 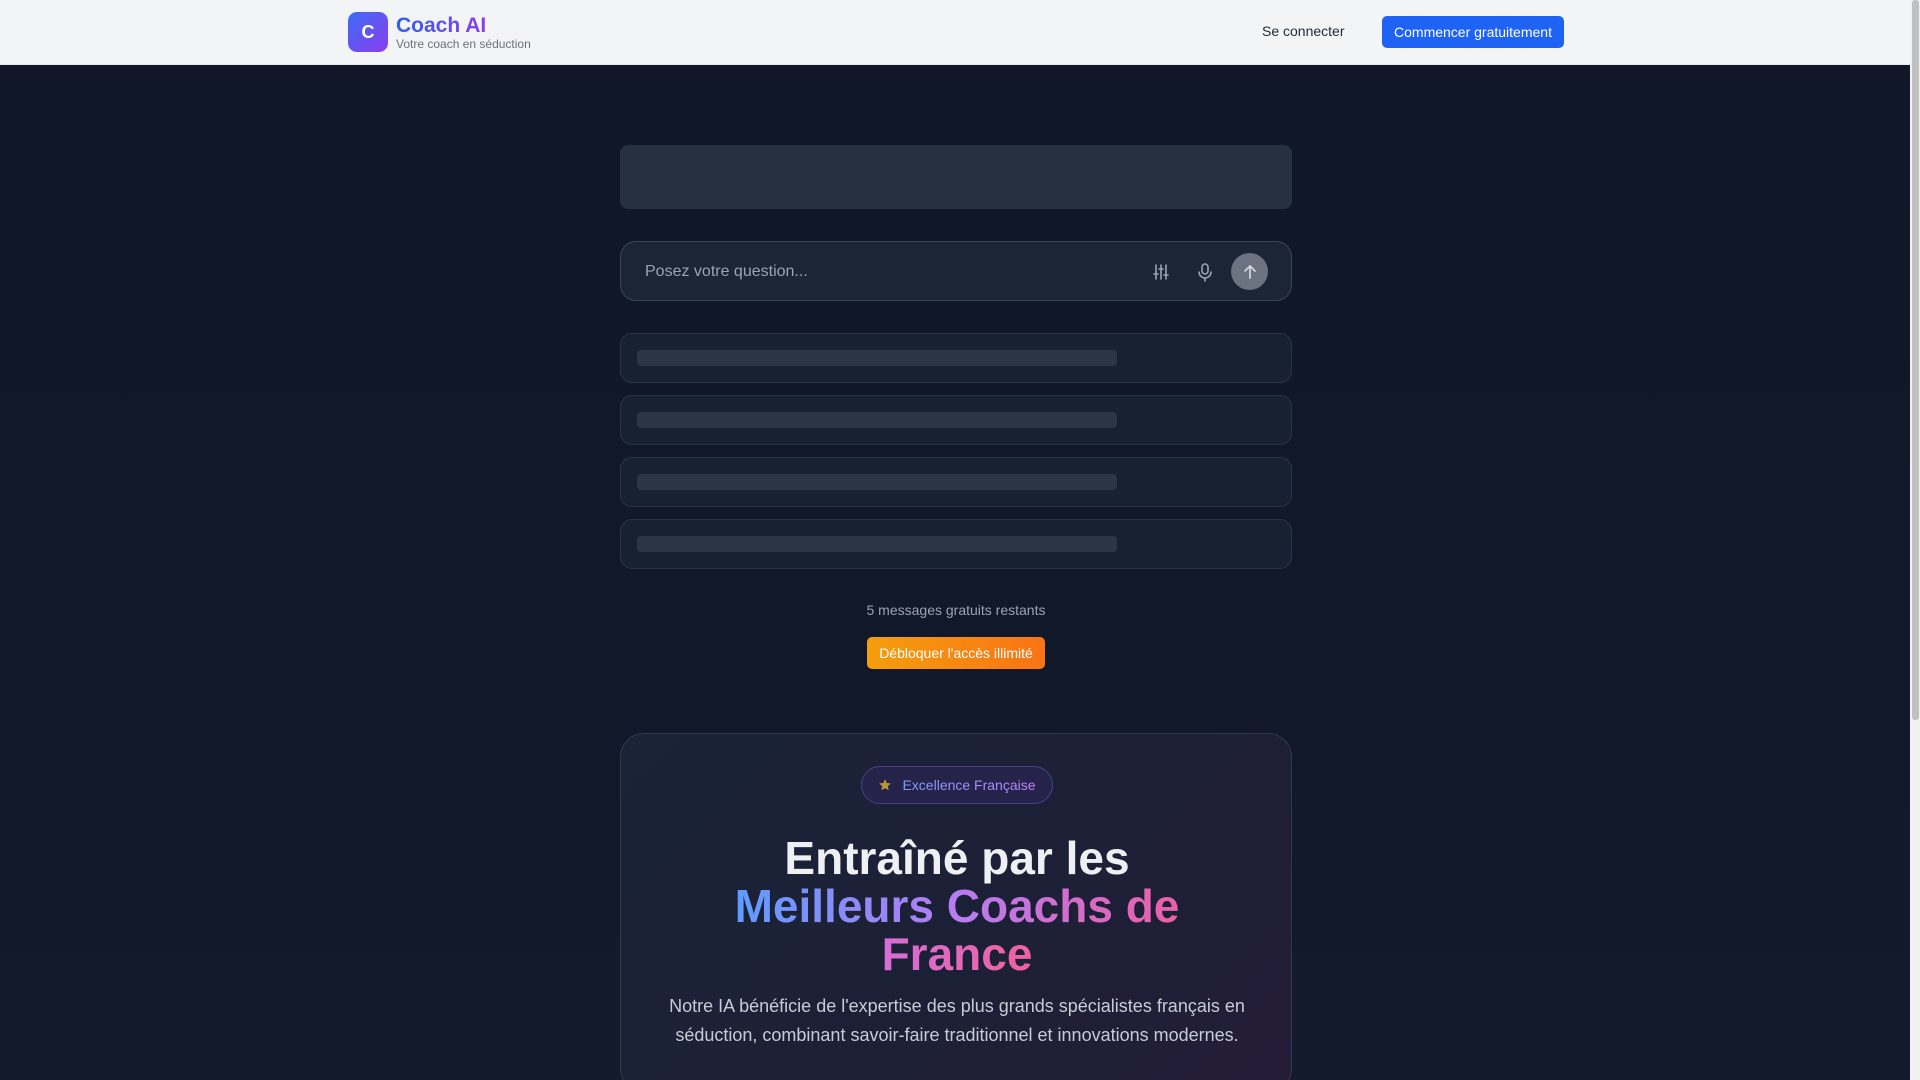 What do you see at coordinates (957, 954) in the screenshot?
I see `headline-line-3: France` at bounding box center [957, 954].